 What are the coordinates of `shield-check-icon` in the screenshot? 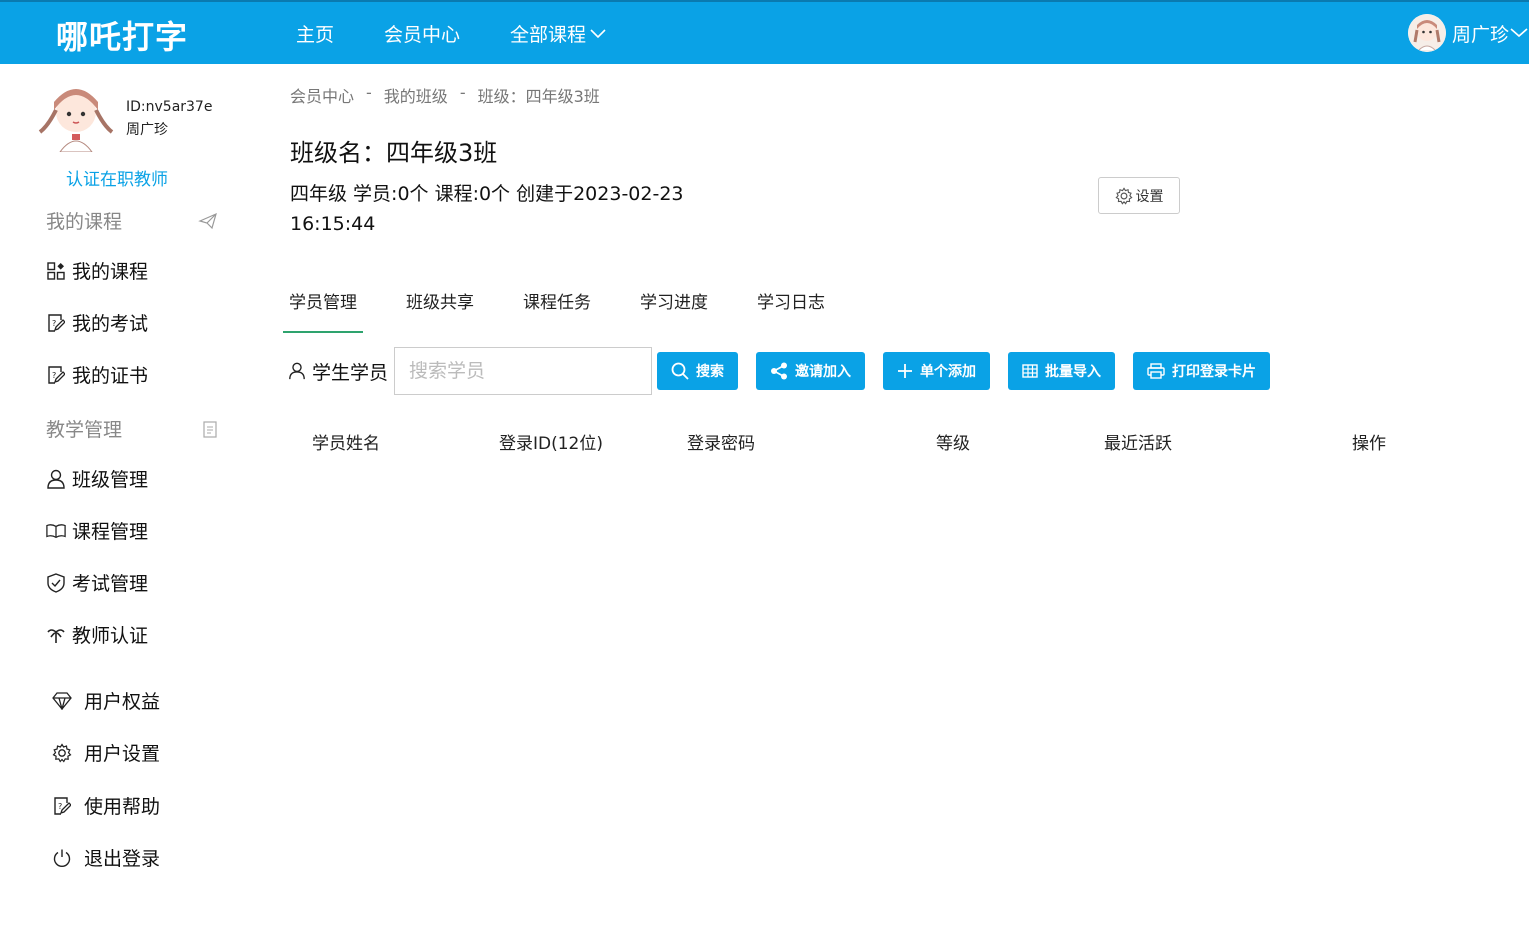 It's located at (56, 582).